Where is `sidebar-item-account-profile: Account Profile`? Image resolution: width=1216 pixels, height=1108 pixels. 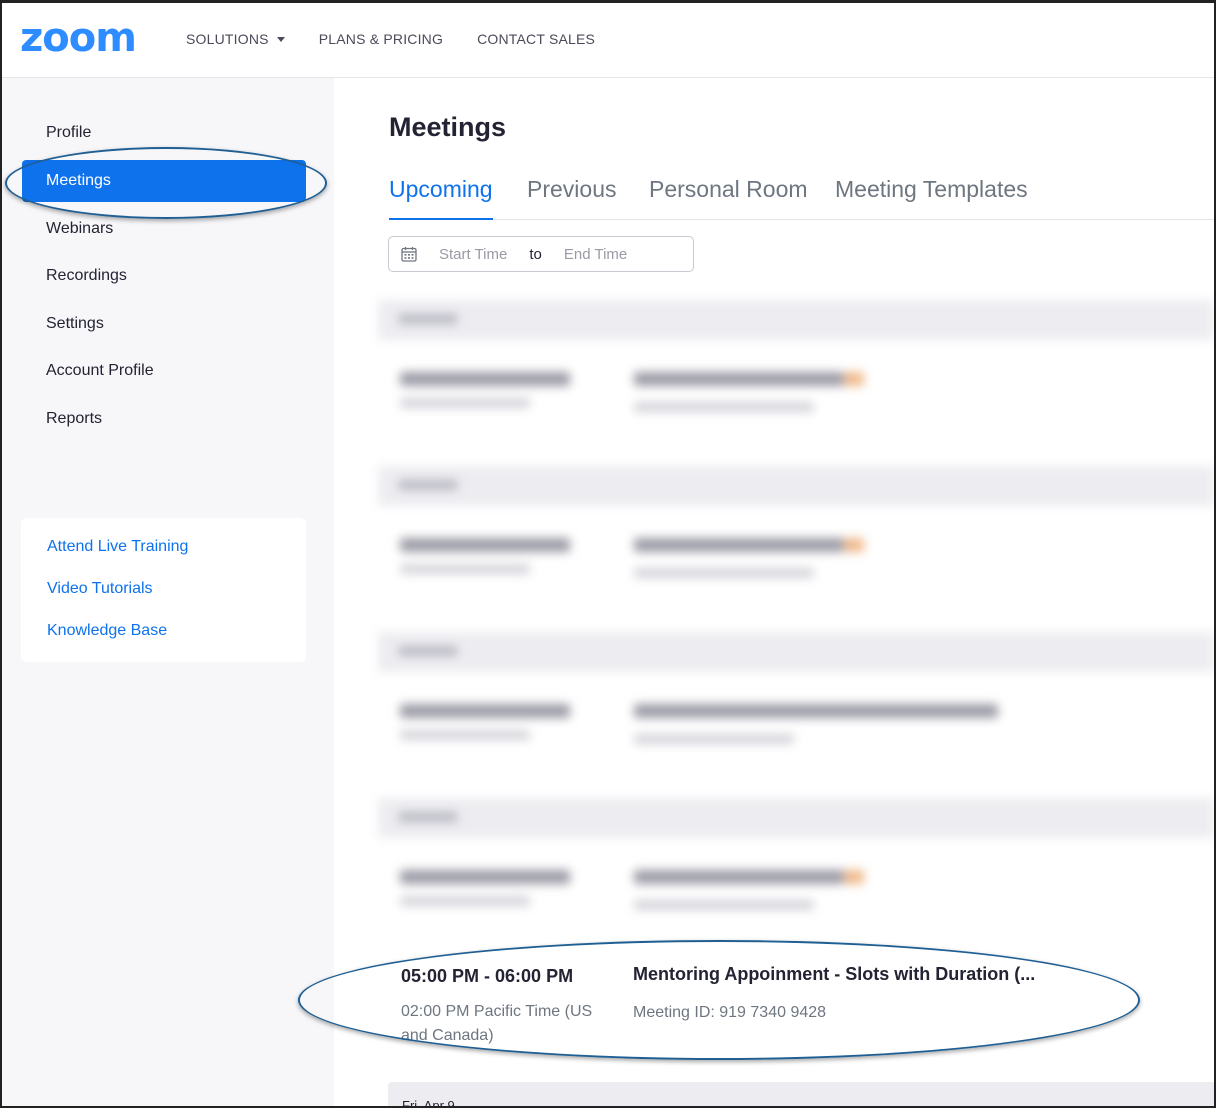
sidebar-item-account-profile: Account Profile is located at coordinates (164, 371).